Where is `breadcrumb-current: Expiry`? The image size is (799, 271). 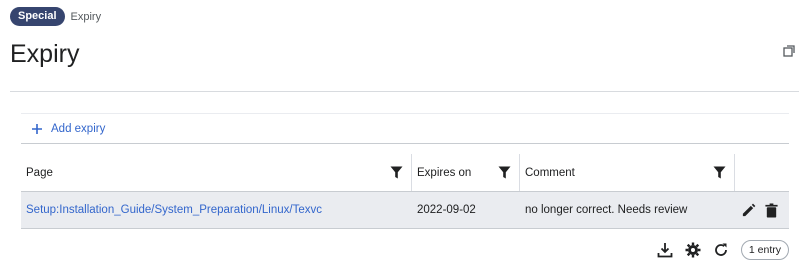
breadcrumb-current: Expiry is located at coordinates (86, 16).